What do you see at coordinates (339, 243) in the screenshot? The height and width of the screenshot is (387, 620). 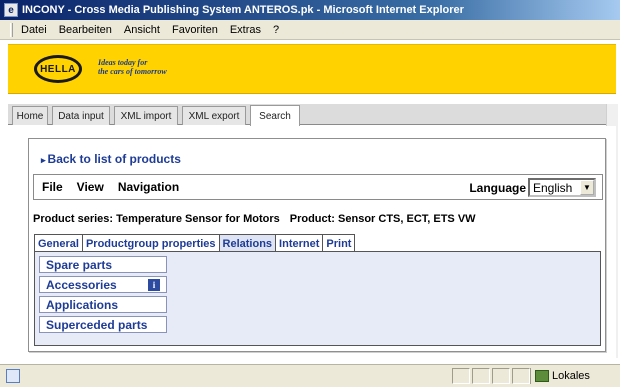 I see `tab-print: Print` at bounding box center [339, 243].